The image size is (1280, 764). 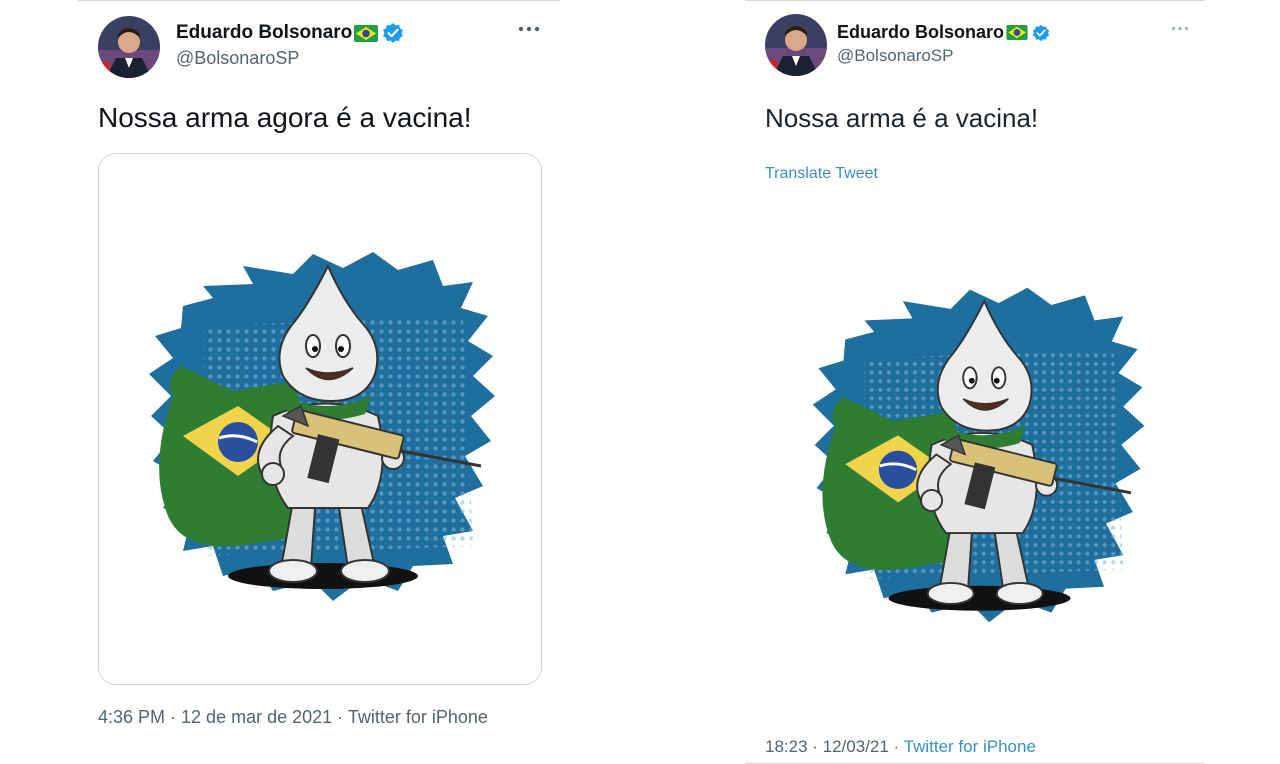 What do you see at coordinates (902, 118) in the screenshot?
I see `tweet-text: Nossa arma é a vacina!` at bounding box center [902, 118].